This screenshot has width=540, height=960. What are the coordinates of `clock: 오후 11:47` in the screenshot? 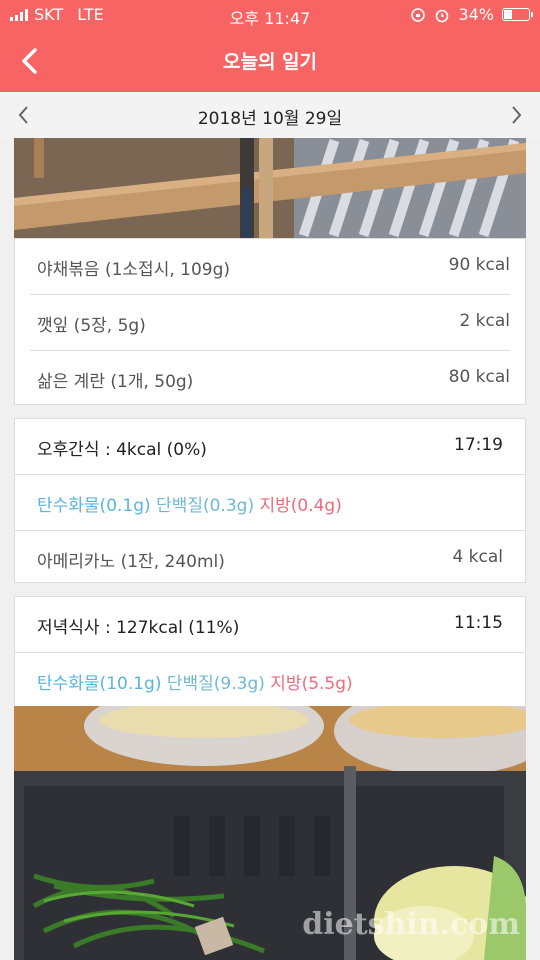 It's located at (270, 18).